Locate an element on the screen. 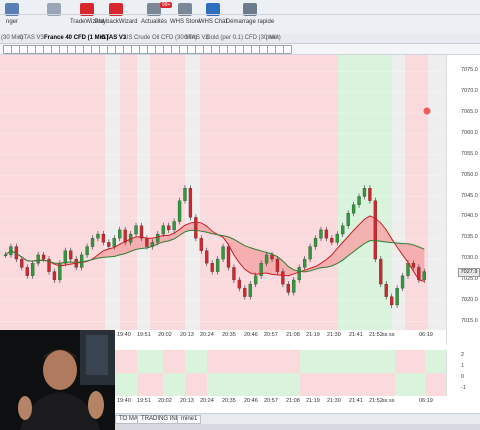  subchart-x-tick-label: 21:41 is located at coordinates (356, 401).